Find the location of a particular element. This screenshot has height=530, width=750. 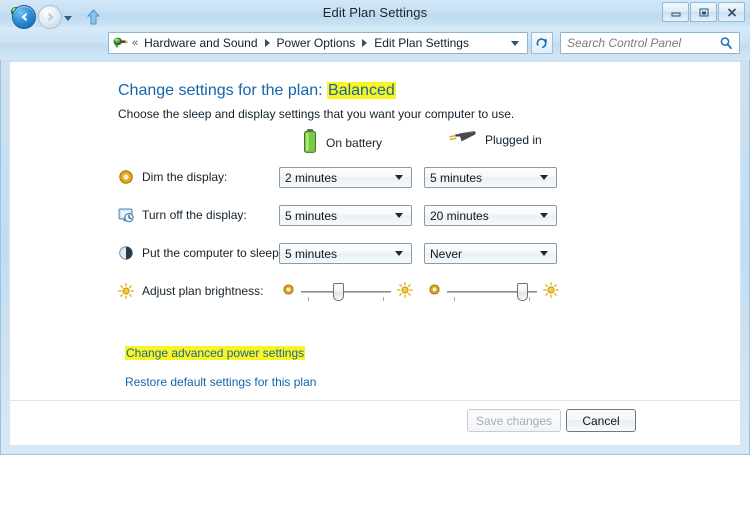

sleep-icon is located at coordinates (126, 253).